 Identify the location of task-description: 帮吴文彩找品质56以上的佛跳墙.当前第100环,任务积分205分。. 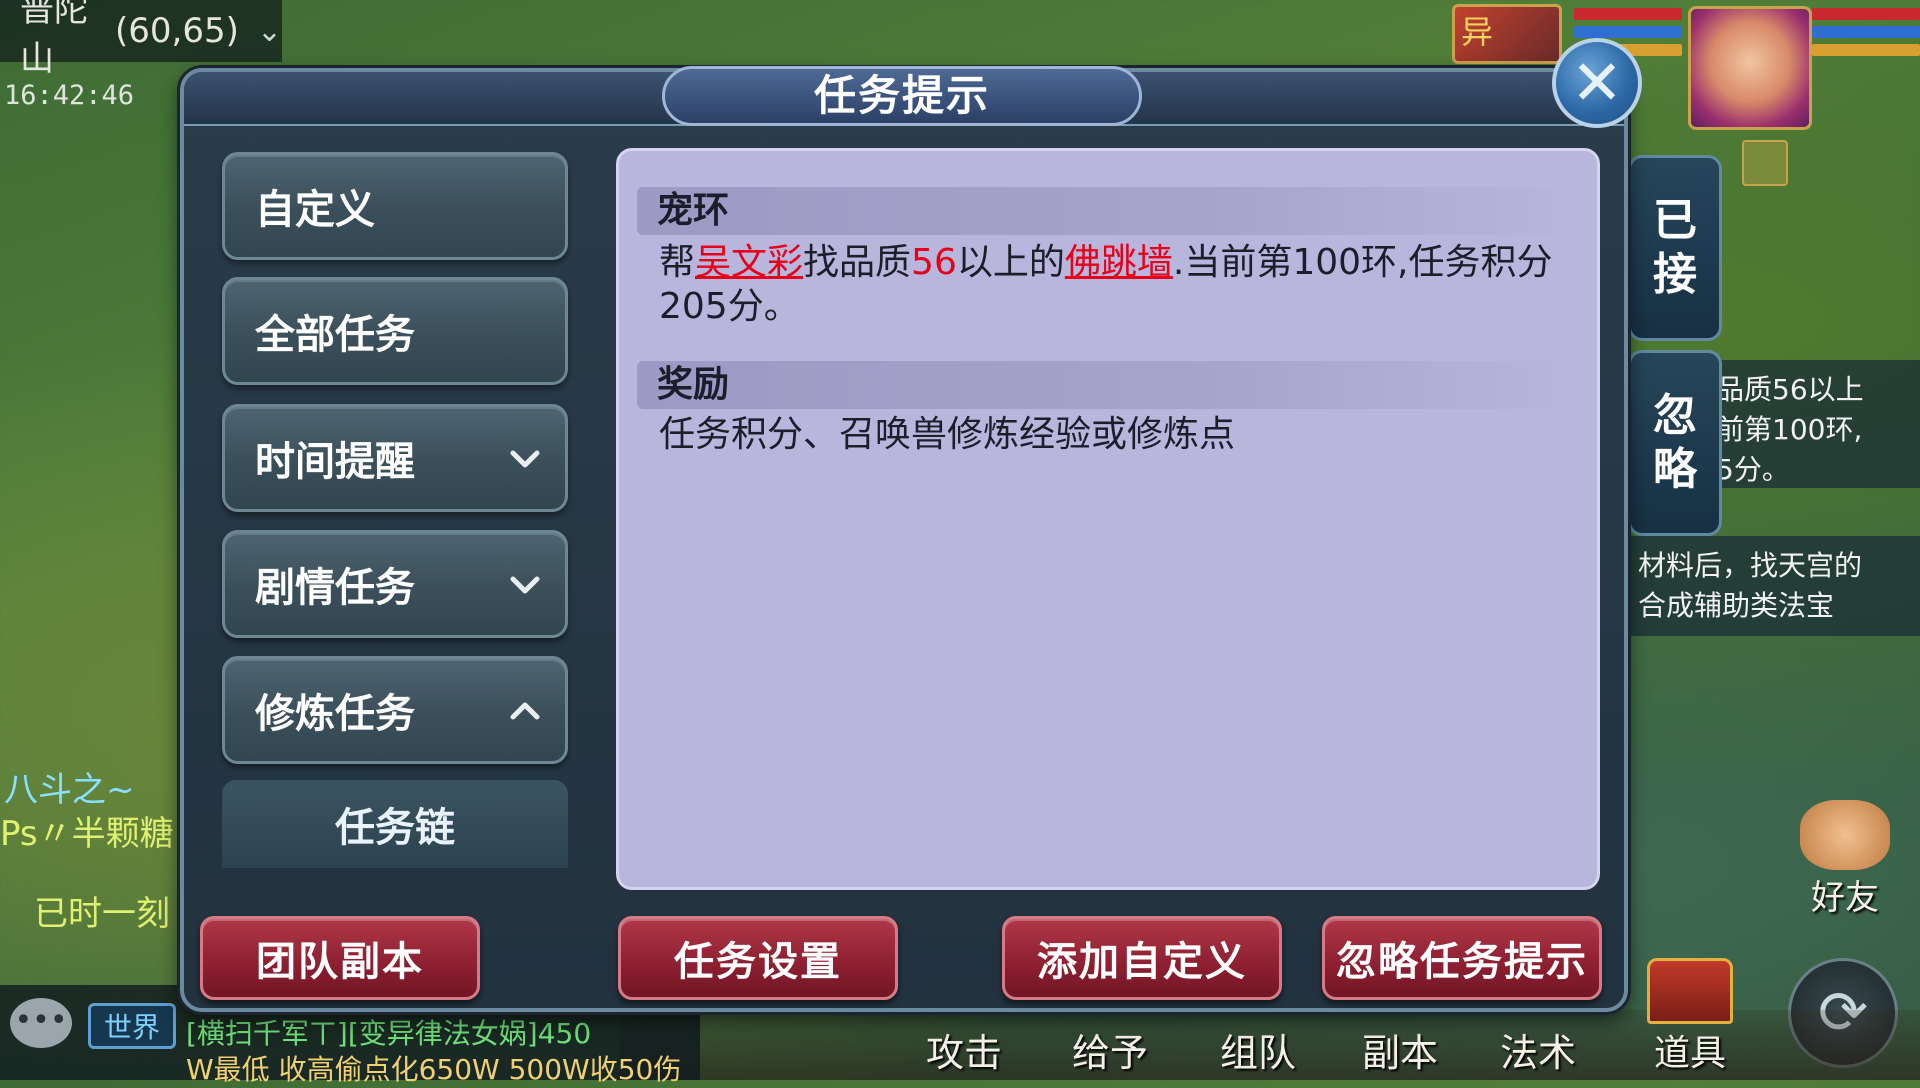
(1109, 285).